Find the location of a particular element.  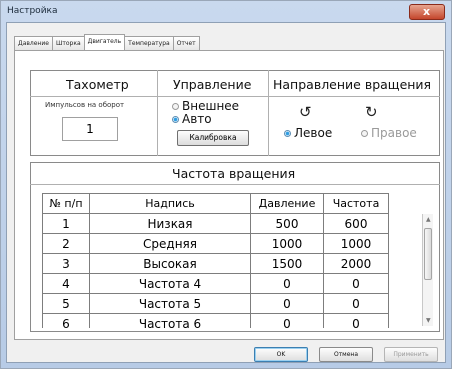

radio-left-label: Левое is located at coordinates (313, 133).